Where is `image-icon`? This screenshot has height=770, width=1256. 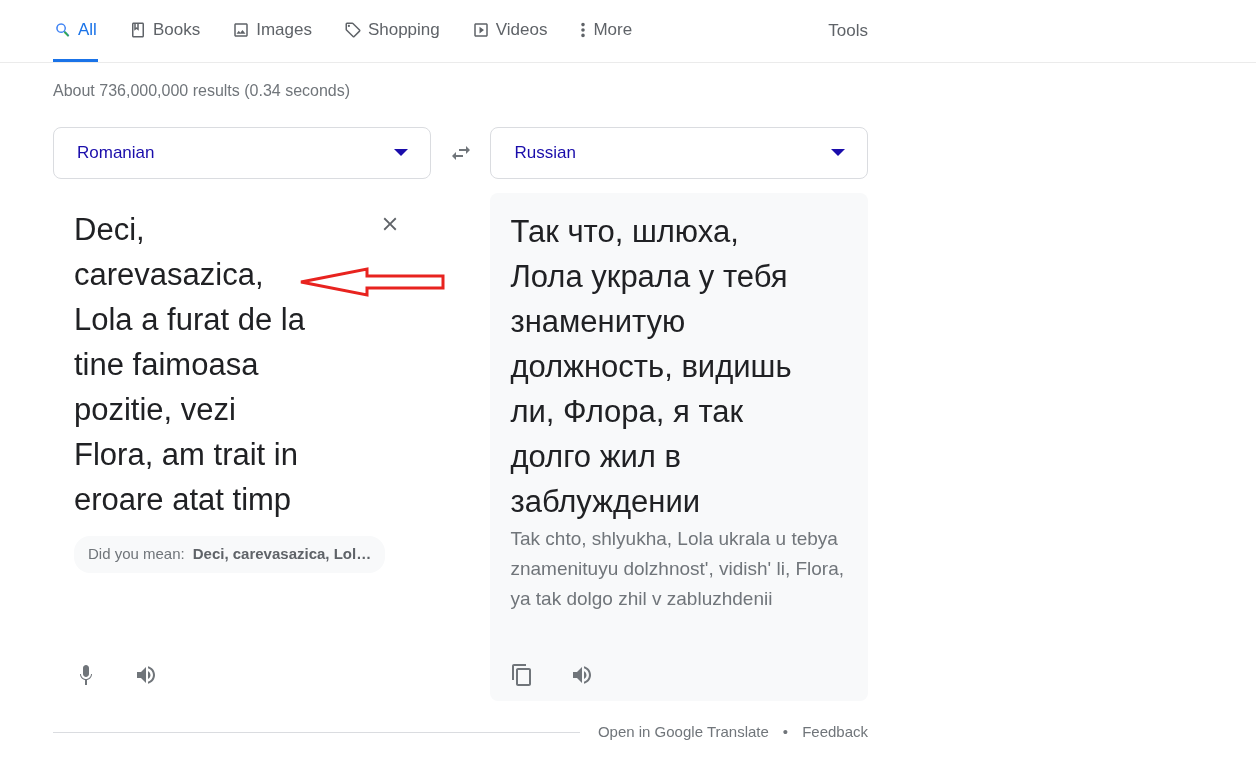
image-icon is located at coordinates (241, 29).